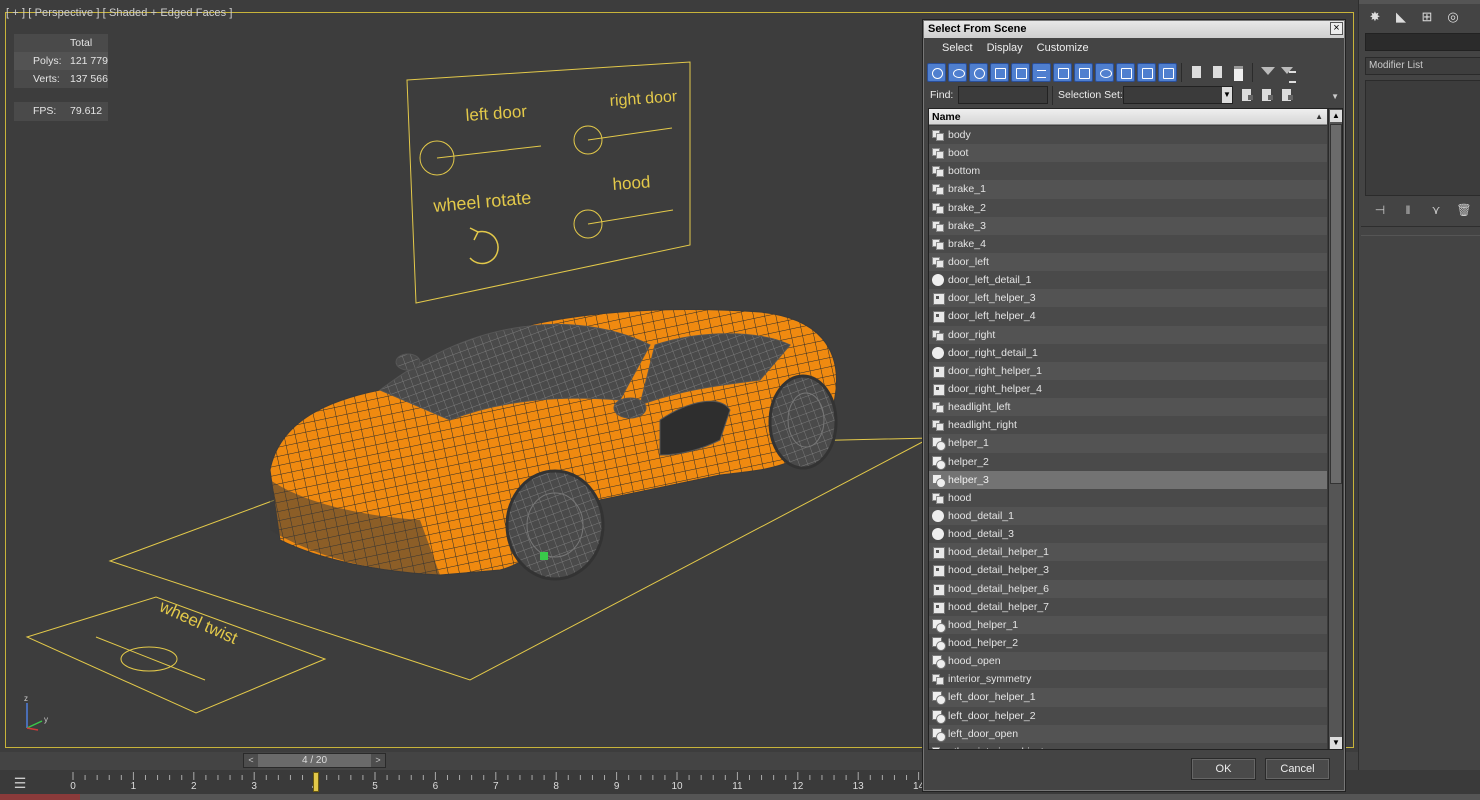 This screenshot has width=1480, height=800. I want to click on list-item: helper_1, so click(1128, 443).